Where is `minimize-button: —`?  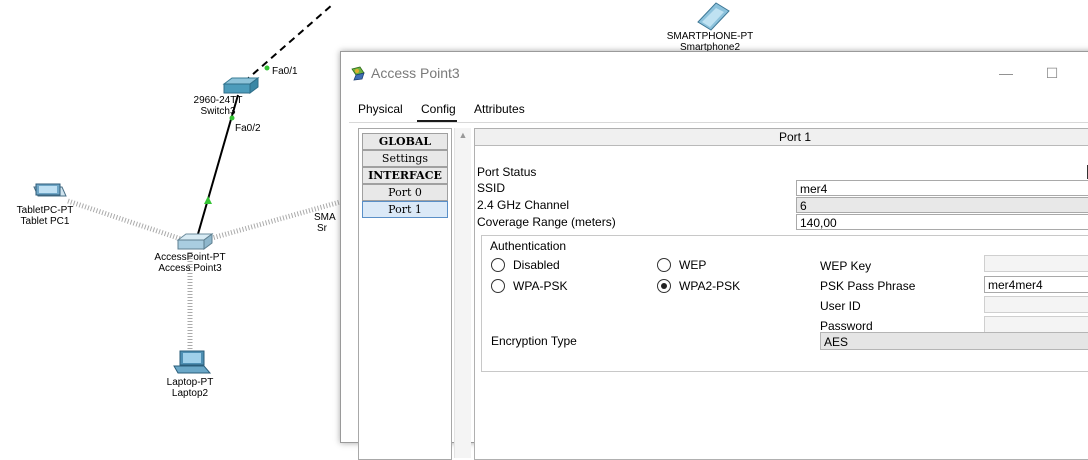
minimize-button: — is located at coordinates (1006, 73).